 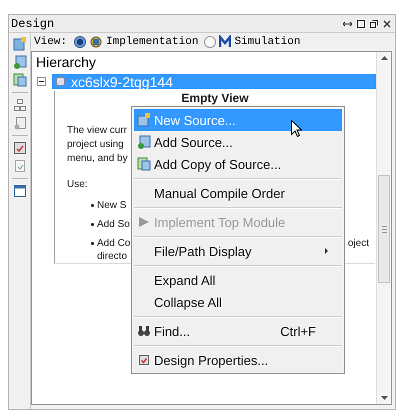 I want to click on radio-label: Simulation, so click(x=267, y=42).